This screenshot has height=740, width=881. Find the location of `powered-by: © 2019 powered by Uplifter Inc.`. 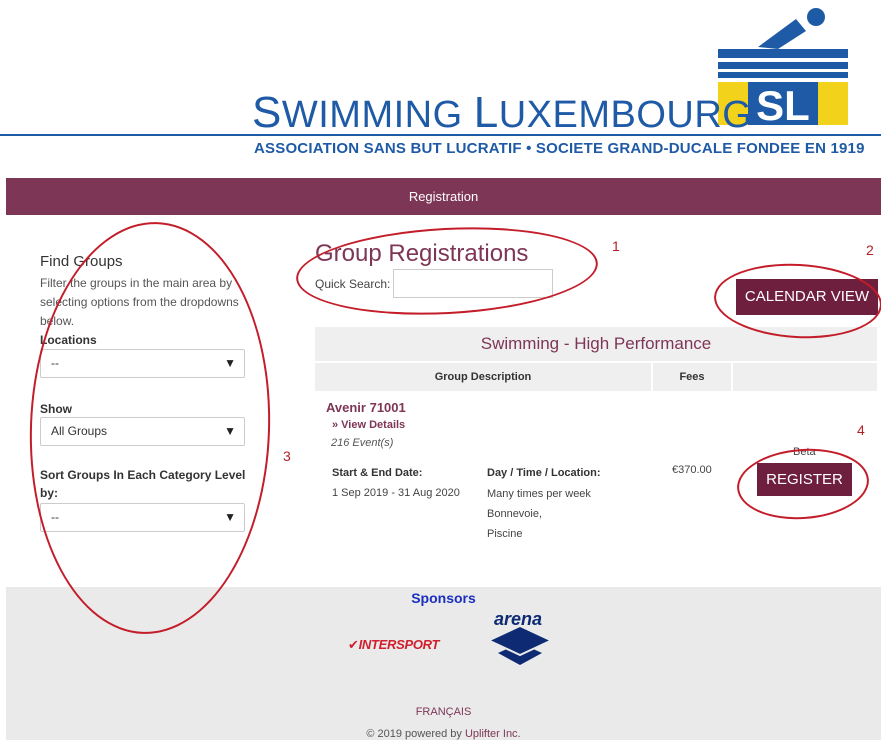

powered-by: © 2019 powered by Uplifter Inc. is located at coordinates (443, 734).